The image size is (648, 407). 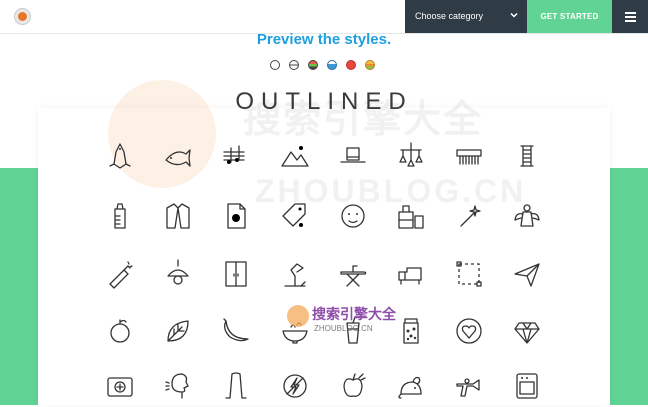 I want to click on hospital-sign-icon, so click(x=120, y=386).